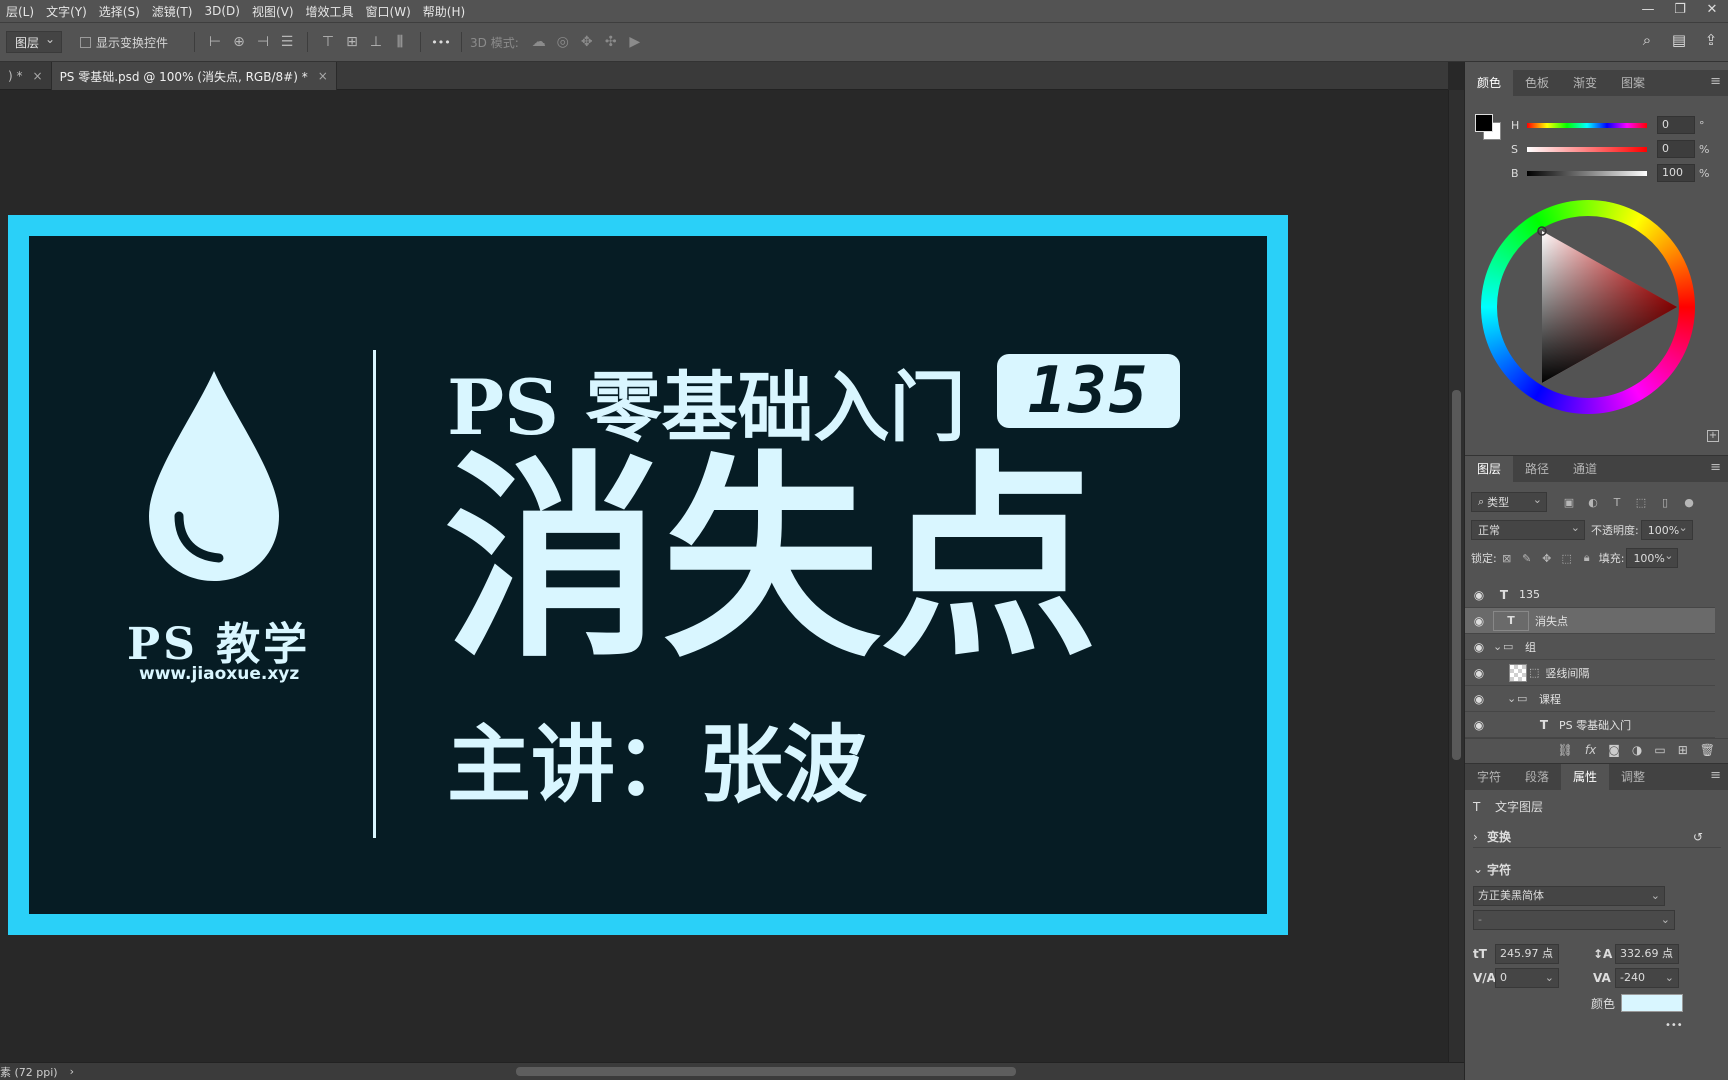 The width and height of the screenshot is (1728, 1080). Describe the element at coordinates (1683, 750) in the screenshot. I see `new-layer-icon: ⊞` at that location.